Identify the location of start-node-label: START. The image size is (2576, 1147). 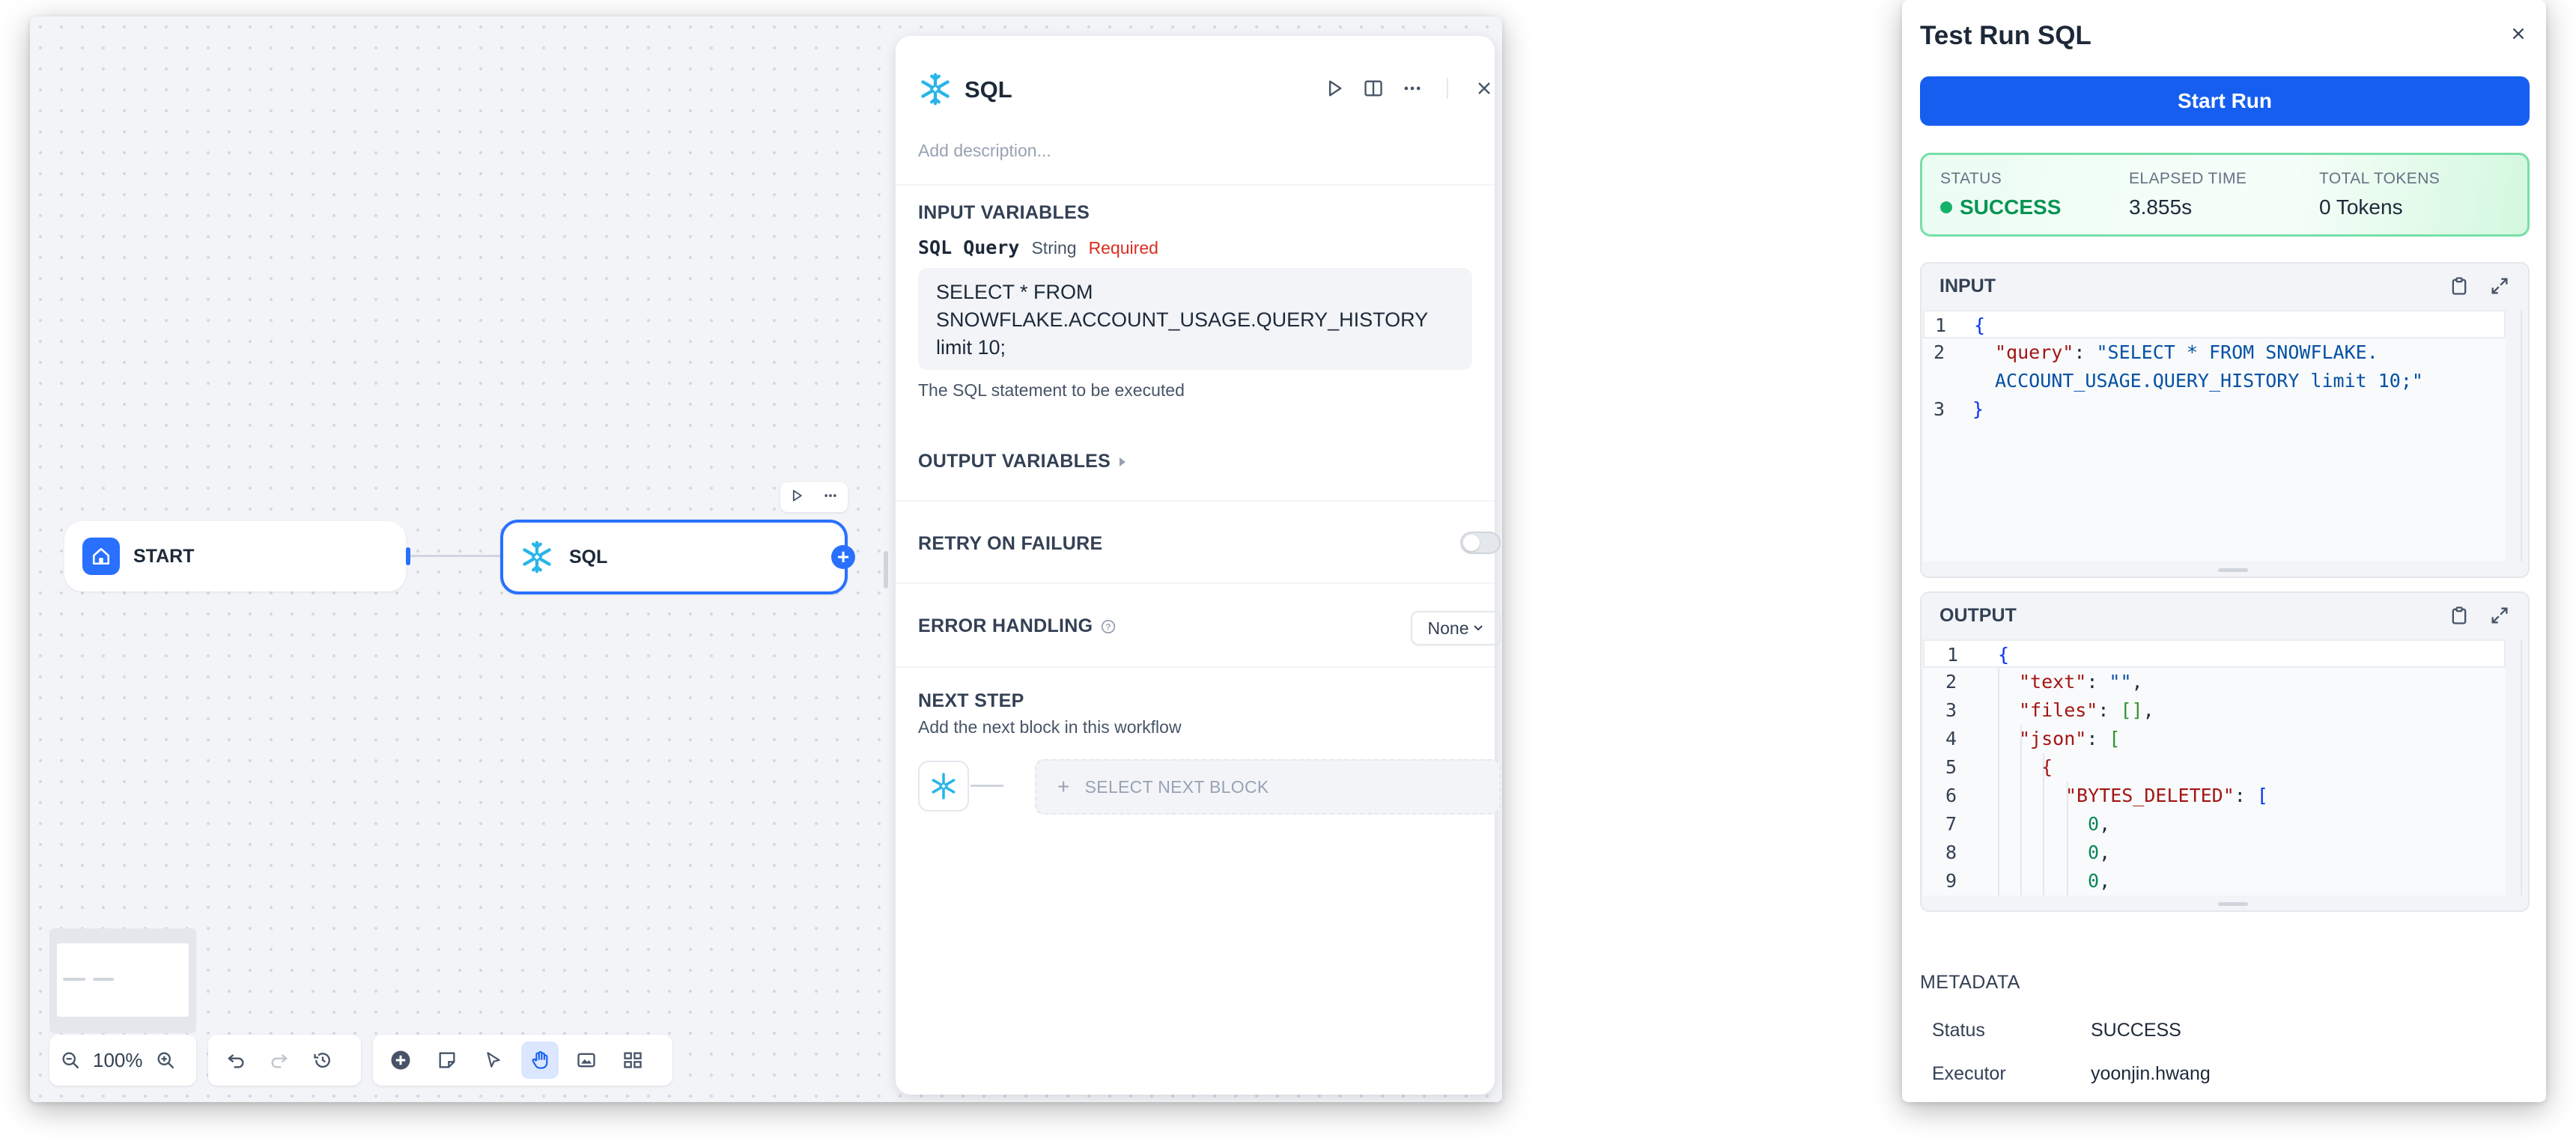
(164, 556).